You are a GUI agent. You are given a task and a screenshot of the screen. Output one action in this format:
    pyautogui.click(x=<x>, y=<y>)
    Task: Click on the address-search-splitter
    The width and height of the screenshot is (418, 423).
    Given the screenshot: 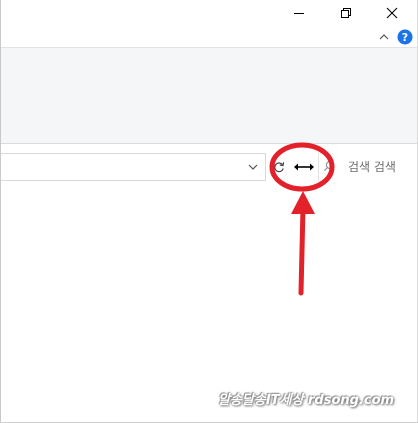 What is the action you would take?
    pyautogui.click(x=304, y=167)
    